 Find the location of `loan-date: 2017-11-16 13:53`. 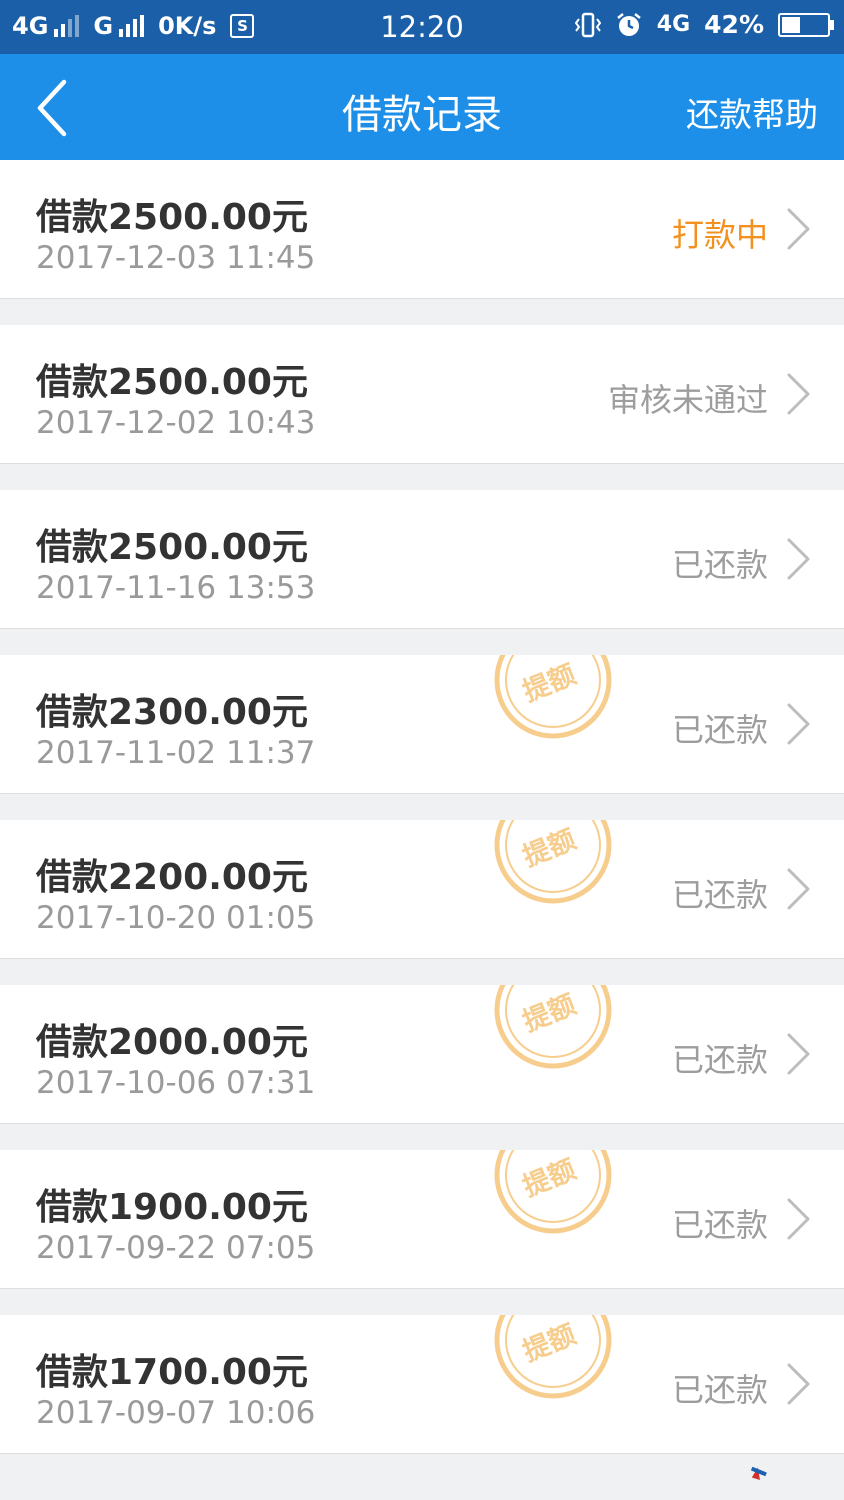

loan-date: 2017-11-16 13:53 is located at coordinates (176, 588).